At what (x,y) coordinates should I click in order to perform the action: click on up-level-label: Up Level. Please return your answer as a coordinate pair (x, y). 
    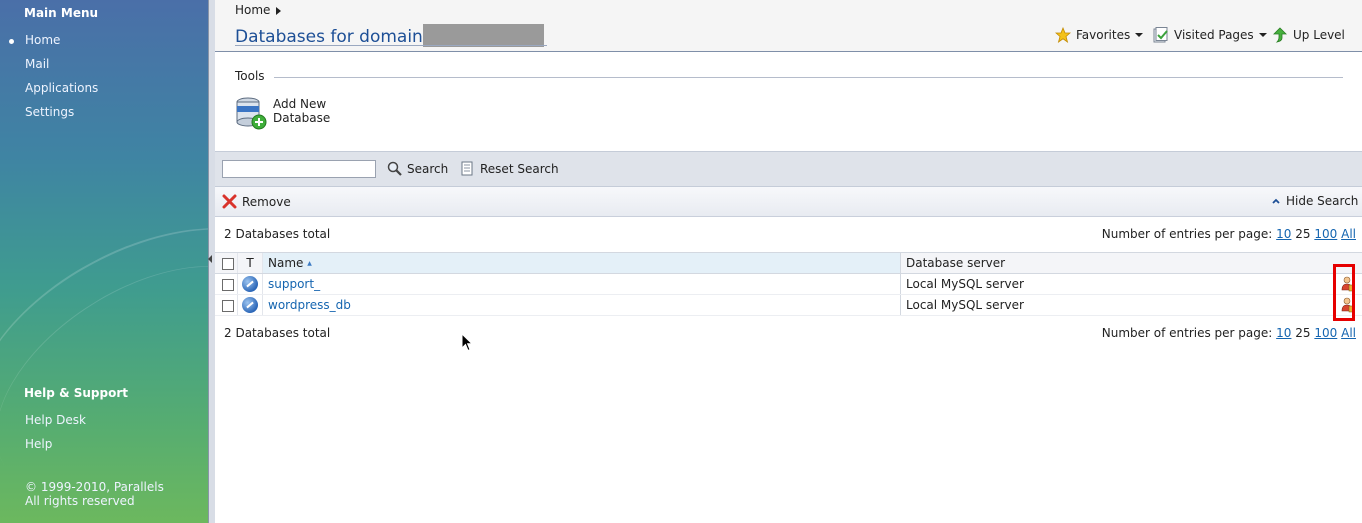
    Looking at the image, I should click on (1319, 35).